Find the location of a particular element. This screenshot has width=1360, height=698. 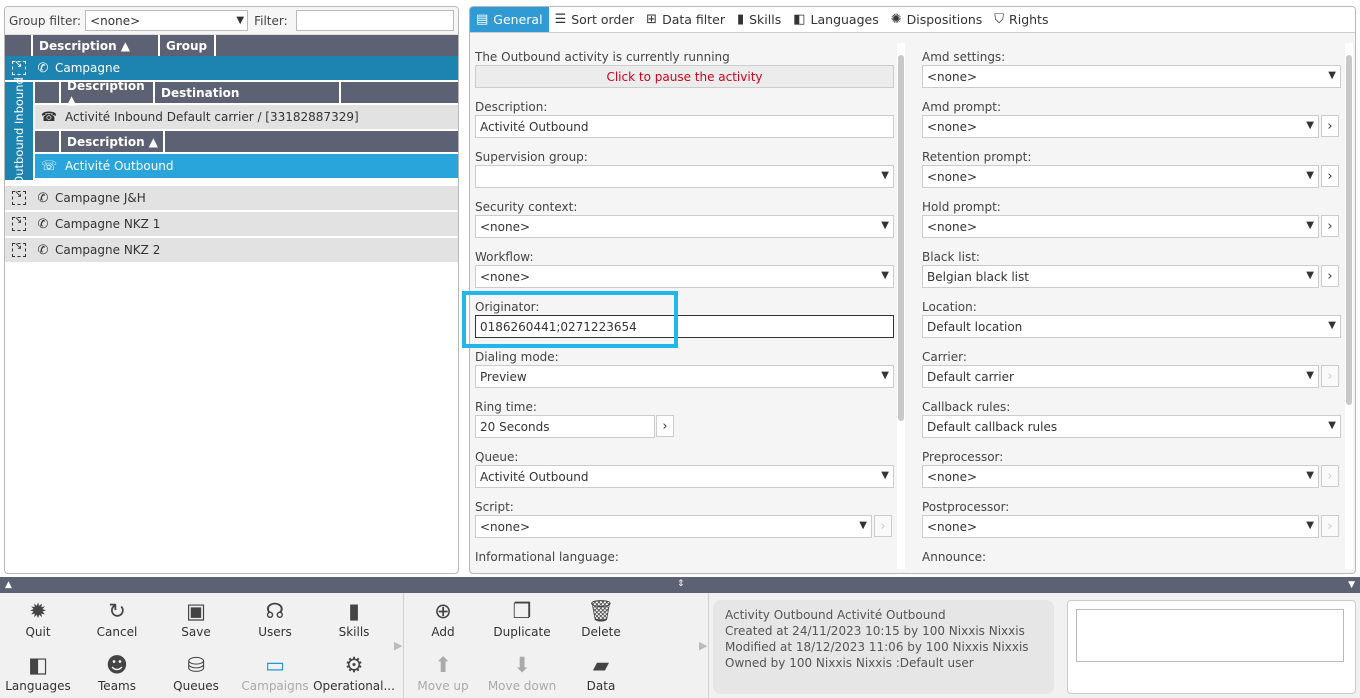

resize-icon: ⇕ is located at coordinates (681, 584).